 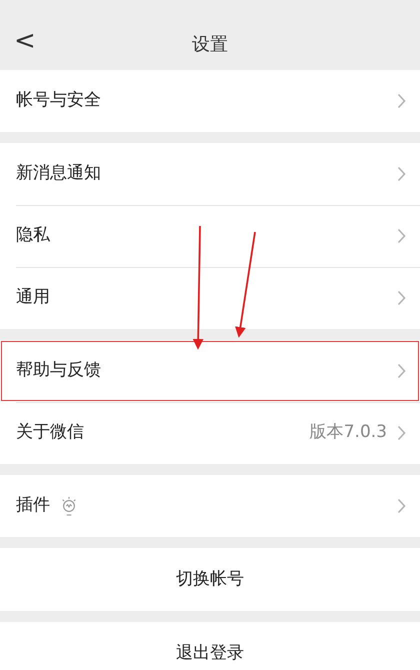 What do you see at coordinates (348, 432) in the screenshot?
I see `version-text: 版本7.0.3` at bounding box center [348, 432].